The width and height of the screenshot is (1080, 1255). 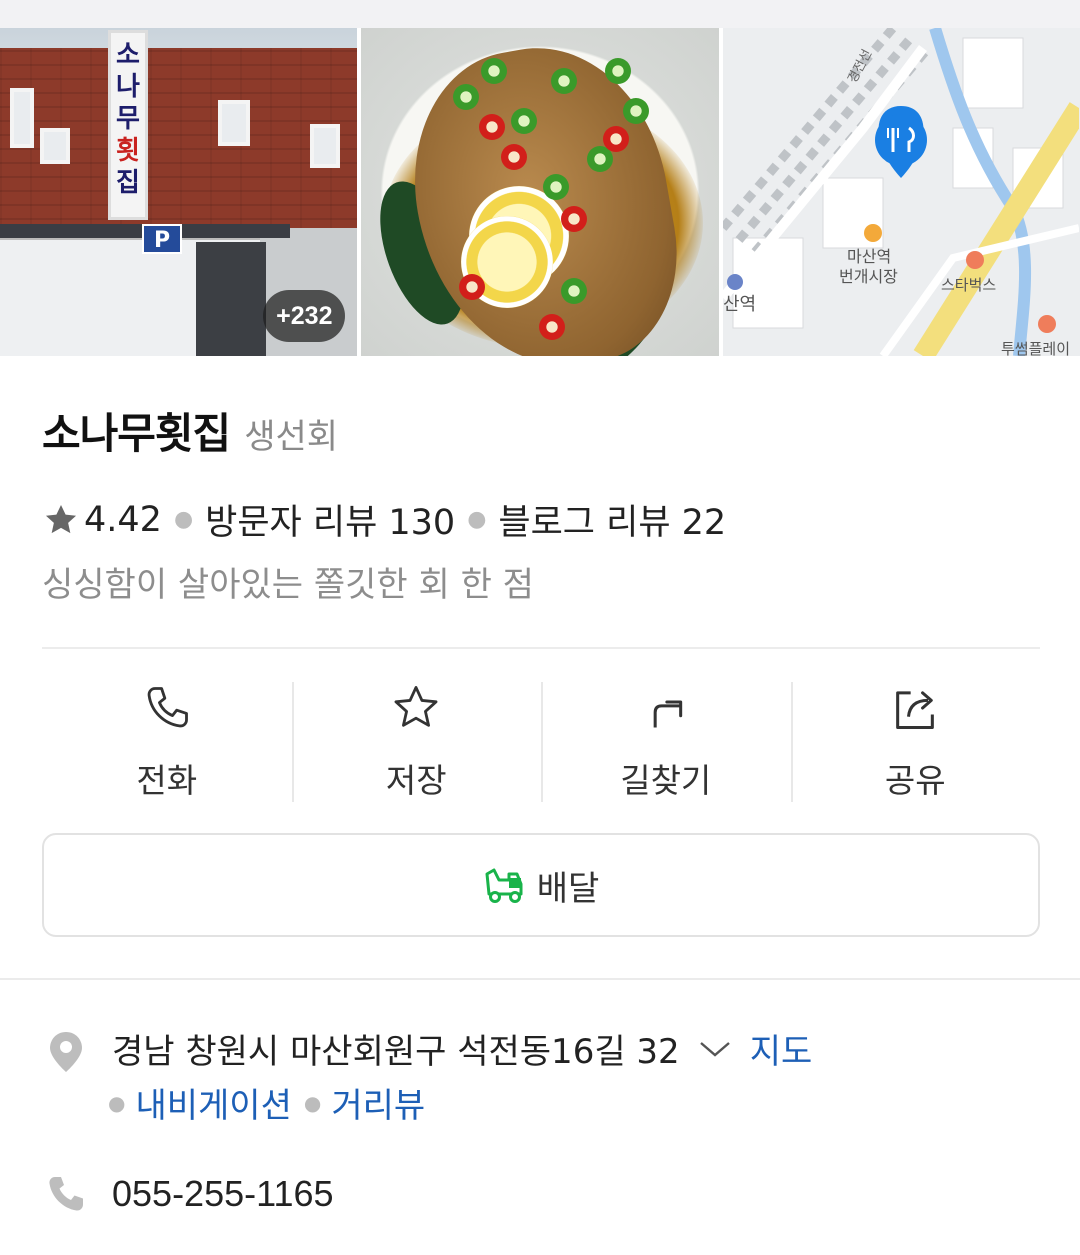 What do you see at coordinates (416, 706) in the screenshot?
I see `star-outline-icon` at bounding box center [416, 706].